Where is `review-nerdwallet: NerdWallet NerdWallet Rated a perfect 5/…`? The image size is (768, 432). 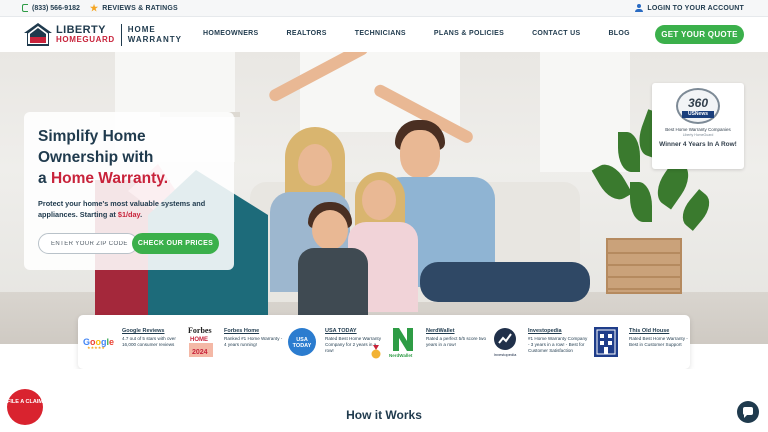
review-nerdwallet: NerdWallet NerdWallet Rated a perfect 5/… is located at coordinates (436, 342).